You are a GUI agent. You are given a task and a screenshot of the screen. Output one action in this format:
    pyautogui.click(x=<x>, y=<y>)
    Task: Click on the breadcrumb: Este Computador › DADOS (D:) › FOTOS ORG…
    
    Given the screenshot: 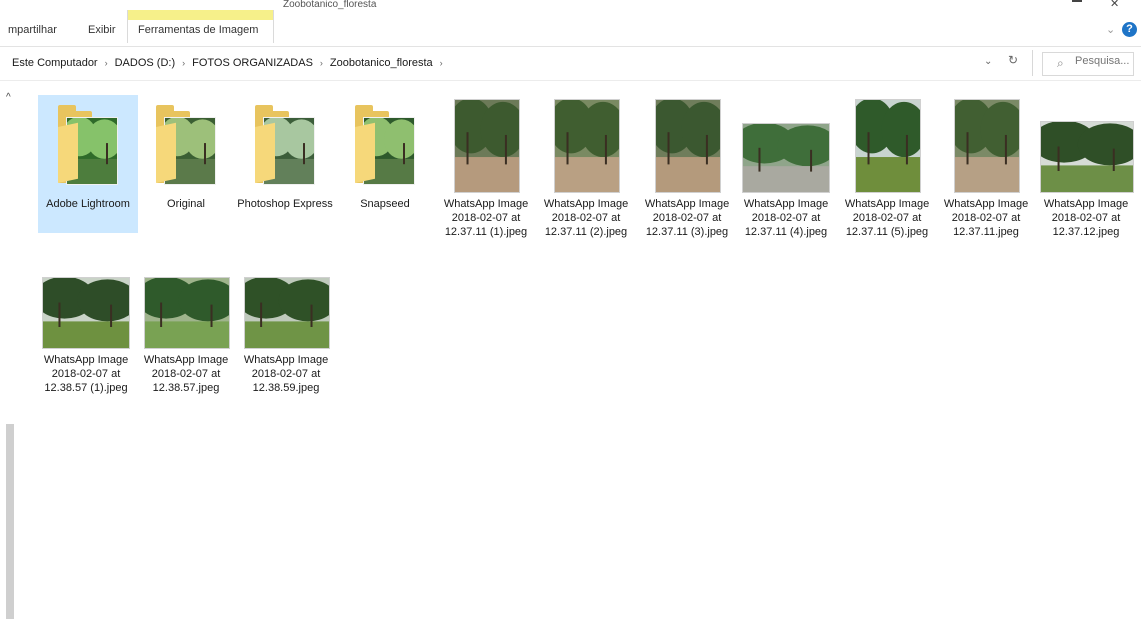 What is the action you would take?
    pyautogui.click(x=227, y=63)
    